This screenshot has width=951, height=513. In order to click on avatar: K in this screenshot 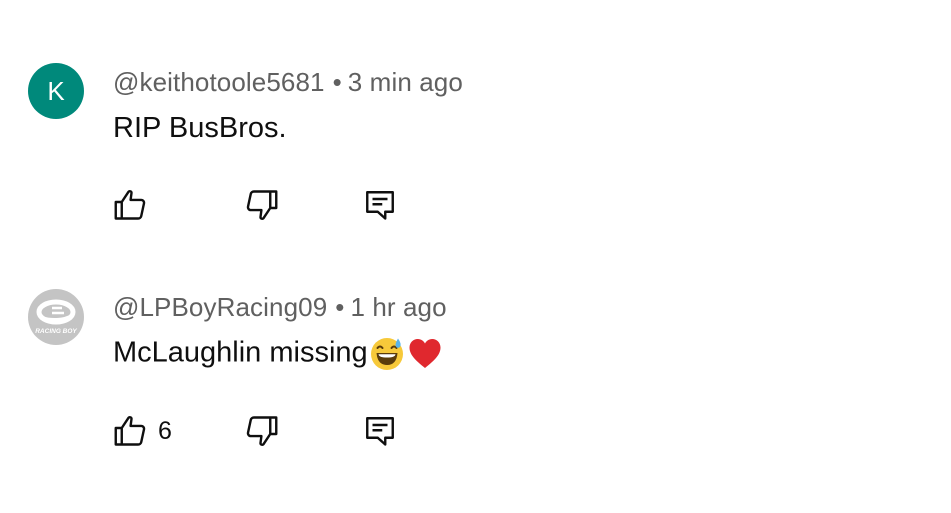, I will do `click(56, 91)`.